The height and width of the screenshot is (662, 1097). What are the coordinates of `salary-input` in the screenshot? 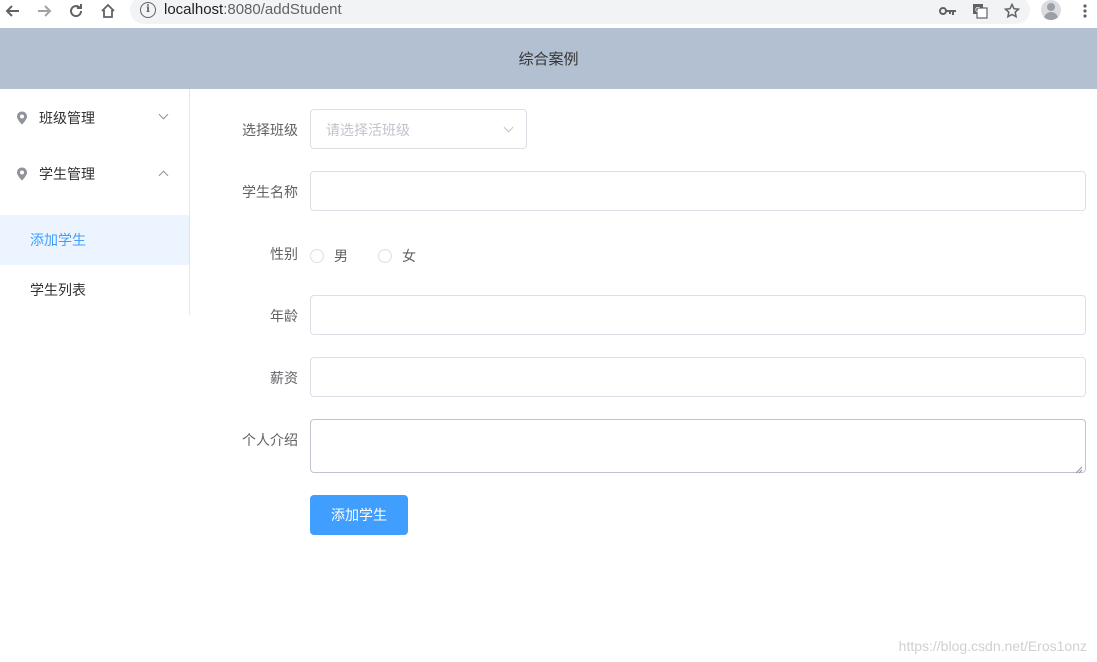 It's located at (698, 377).